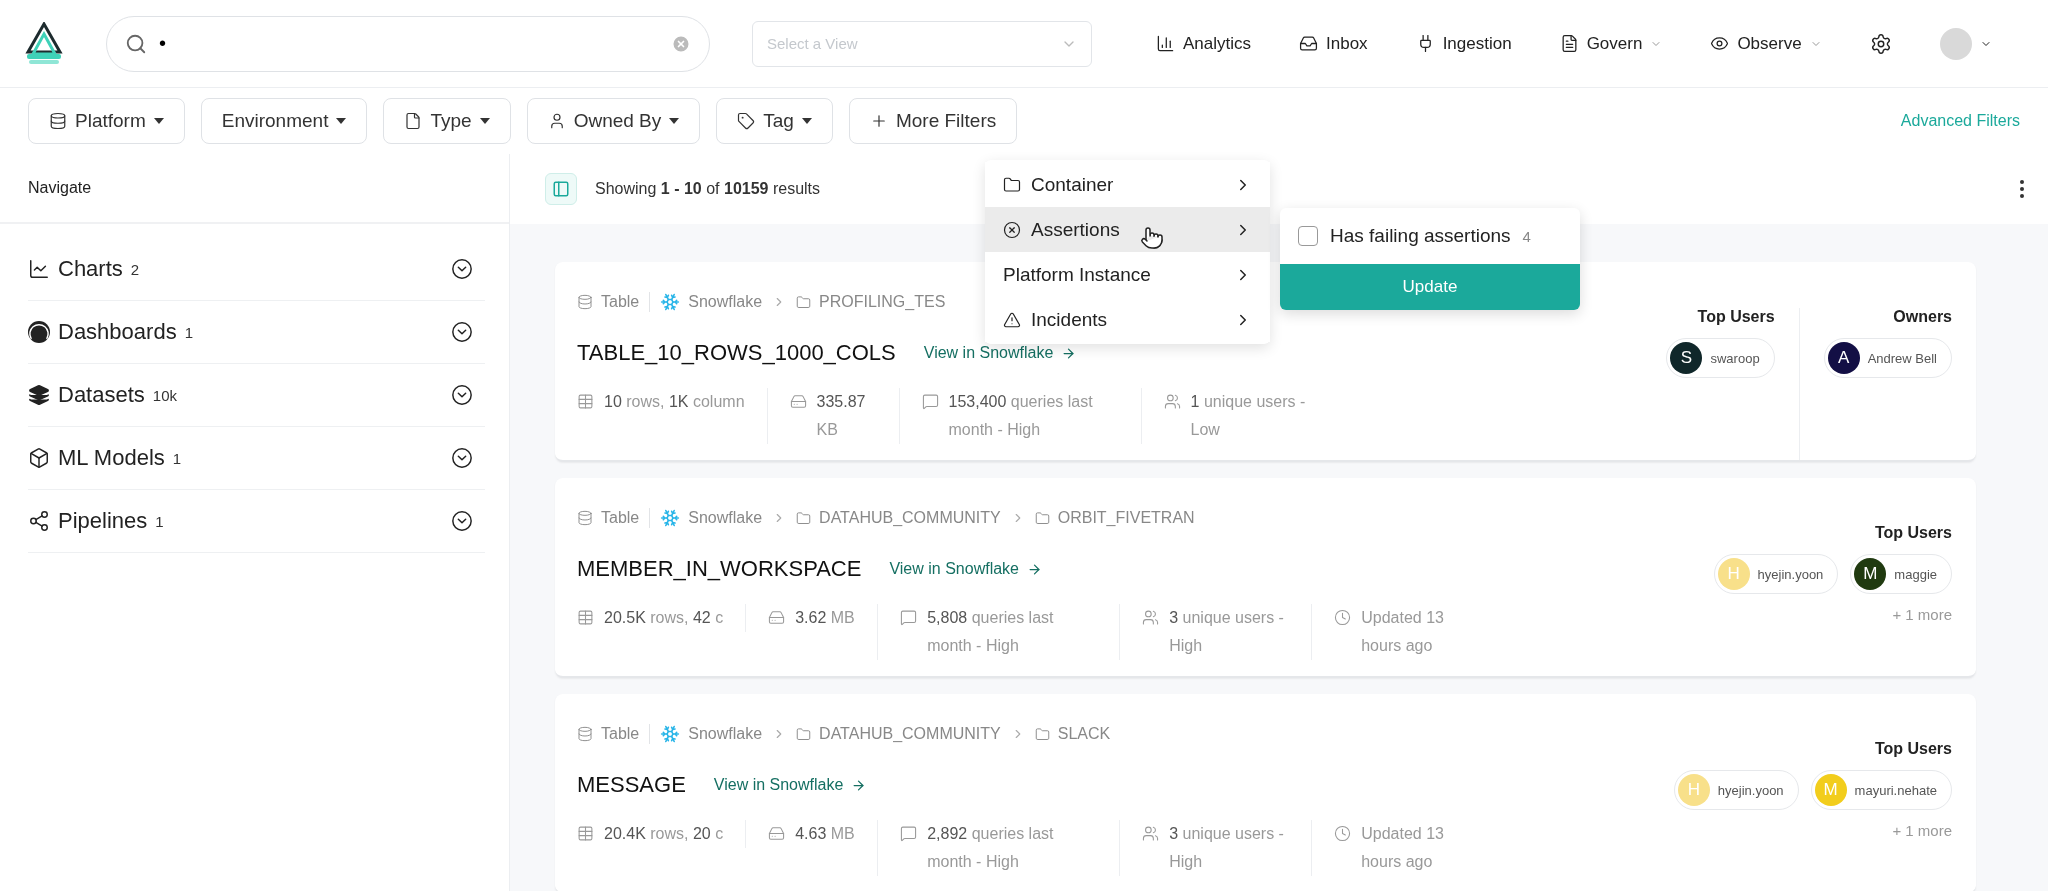 This screenshot has height=891, width=2048. What do you see at coordinates (1720, 43) in the screenshot?
I see `eye-icon` at bounding box center [1720, 43].